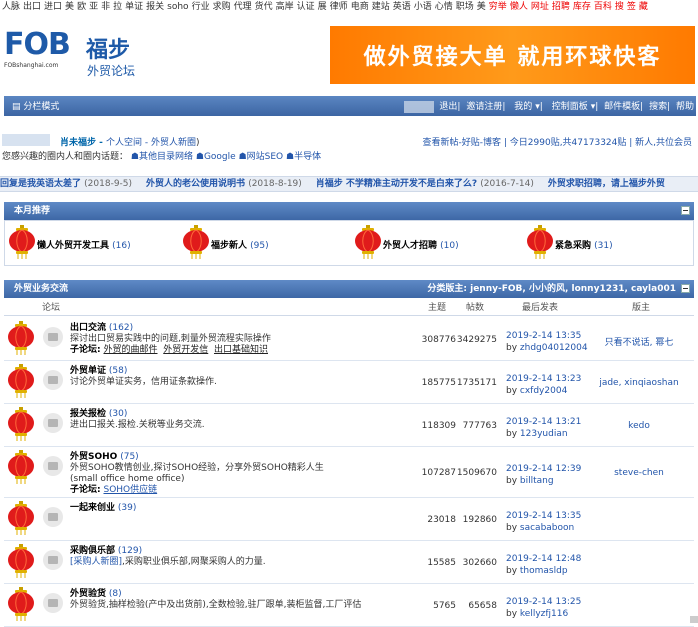 The width and height of the screenshot is (698, 627). I want to click on last-post-author: cxfdy2004, so click(543, 391).